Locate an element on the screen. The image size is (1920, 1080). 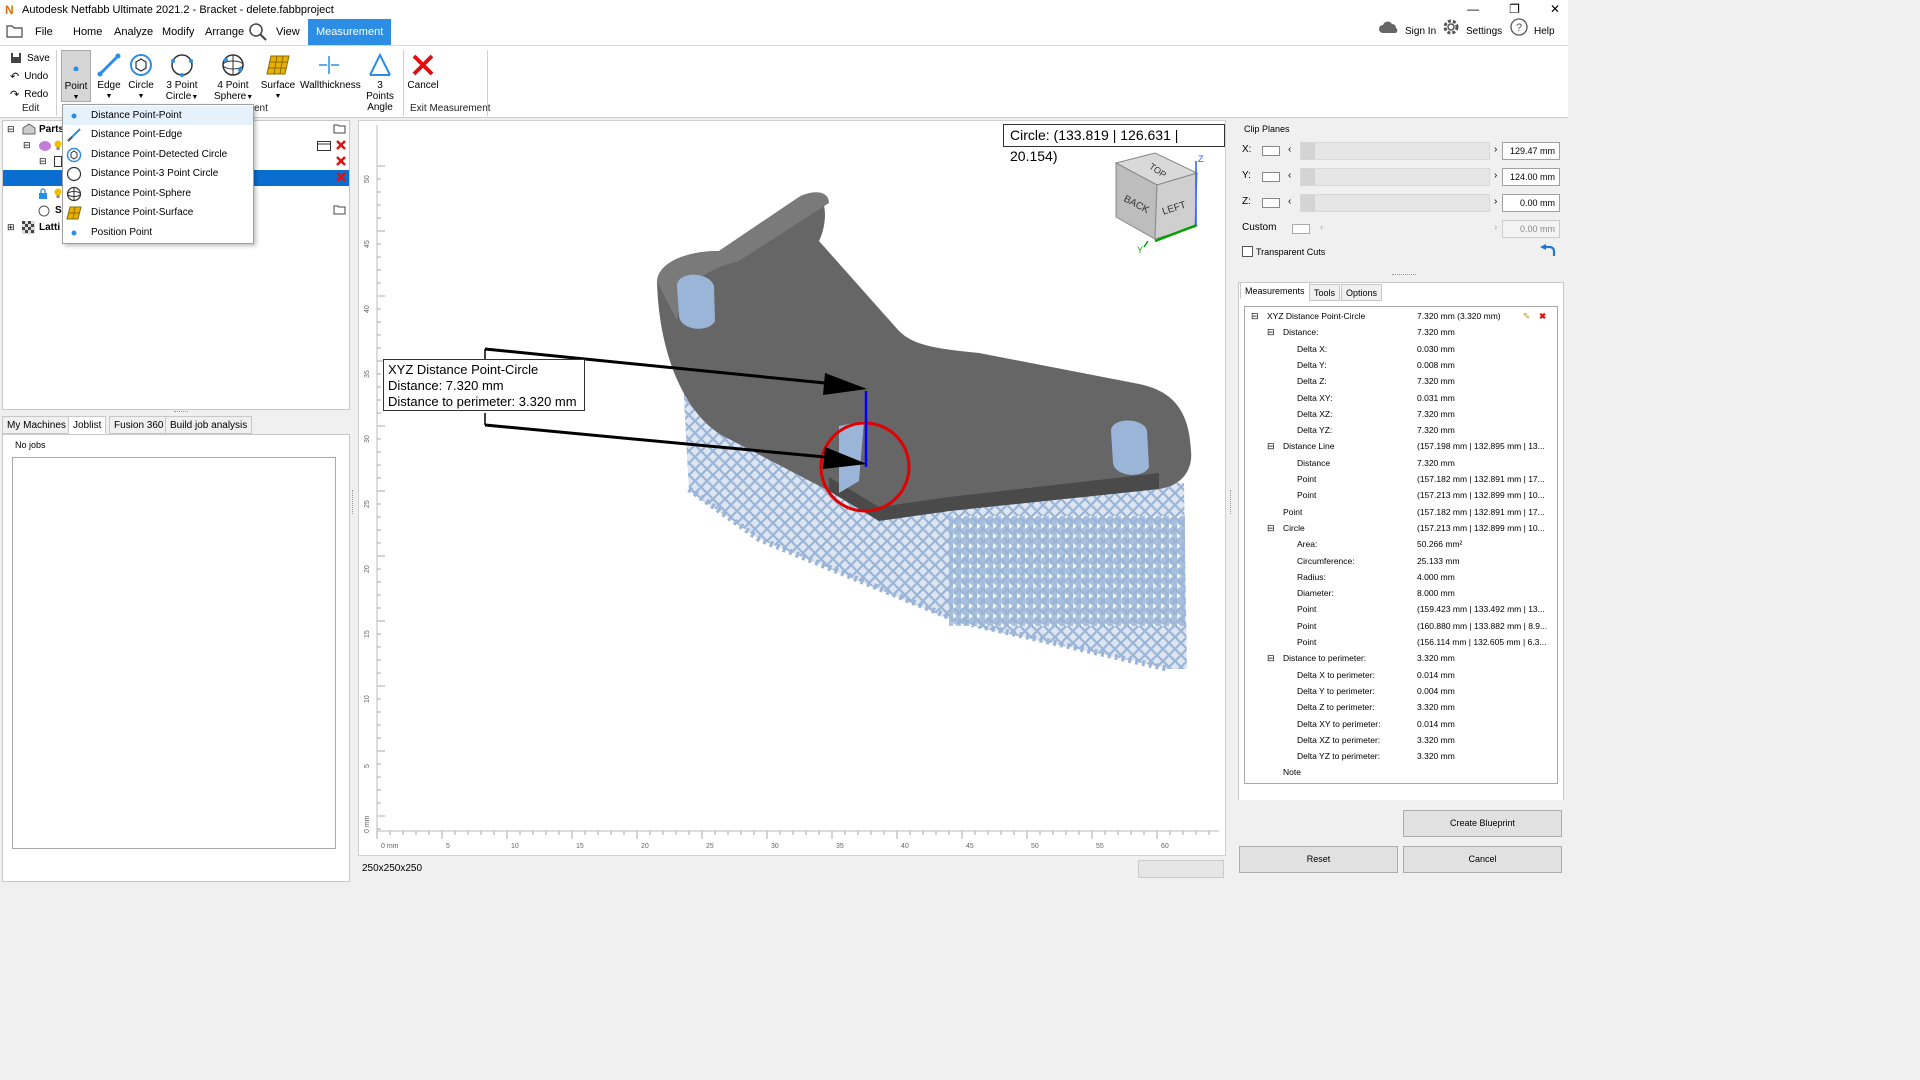
clip-x-toggle is located at coordinates (1271, 151).